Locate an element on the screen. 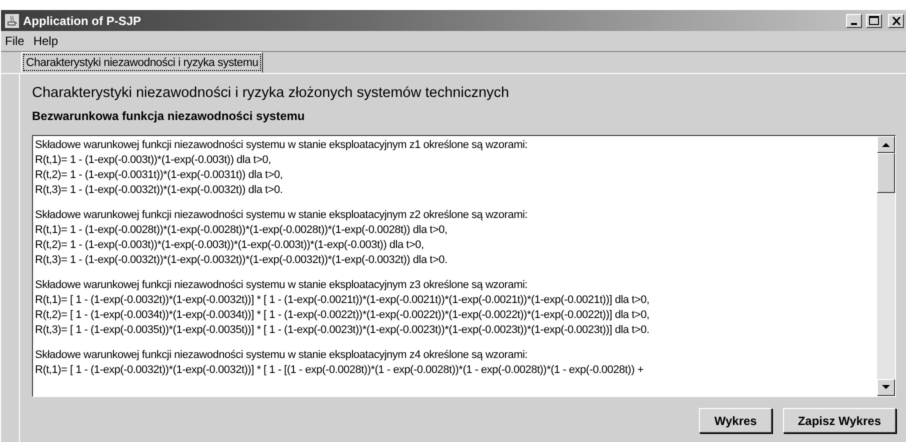 Image resolution: width=906 pixels, height=442 pixels. close-icon is located at coordinates (896, 20).